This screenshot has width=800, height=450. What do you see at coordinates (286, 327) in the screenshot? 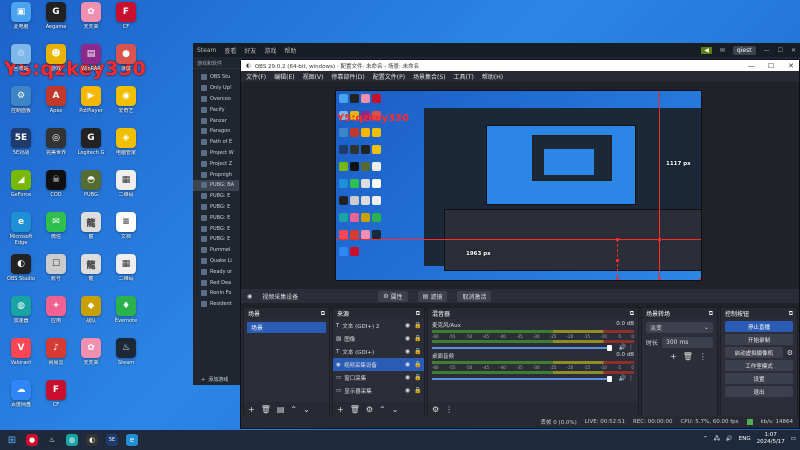
I see `scene-item: 场景` at bounding box center [286, 327].